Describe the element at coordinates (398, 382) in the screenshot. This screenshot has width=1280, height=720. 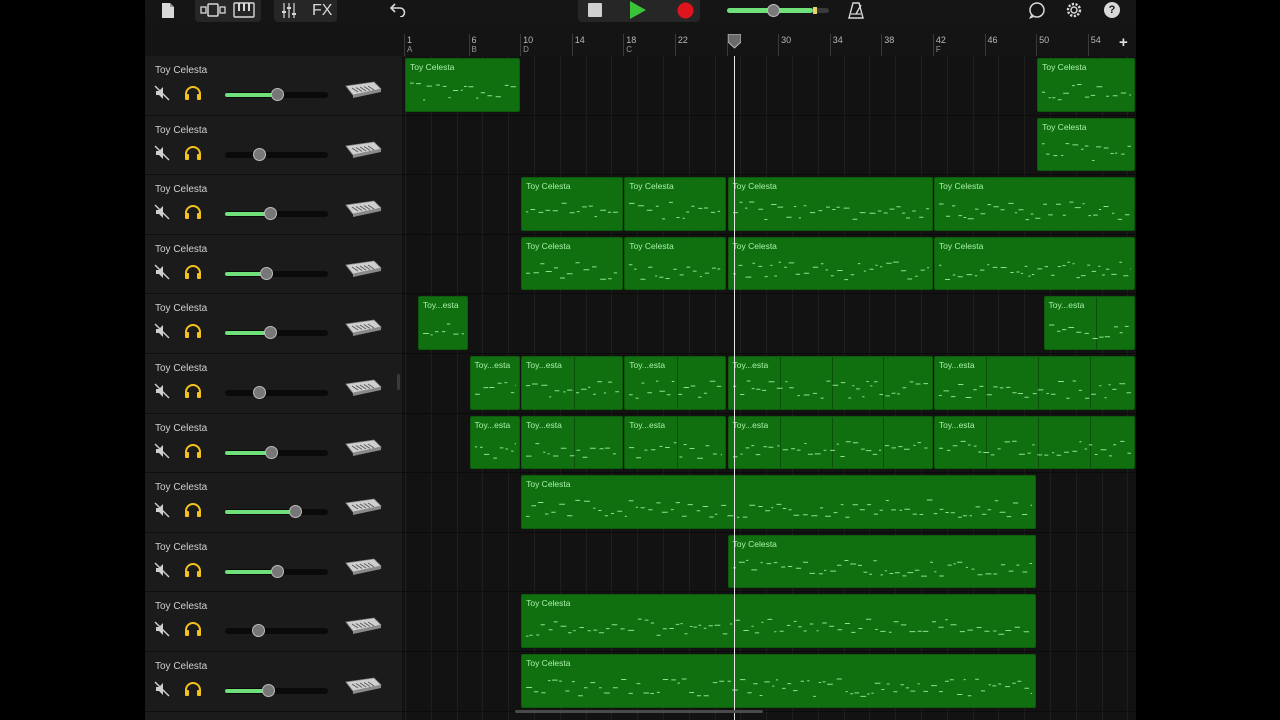
I see `header-resize-handle` at that location.